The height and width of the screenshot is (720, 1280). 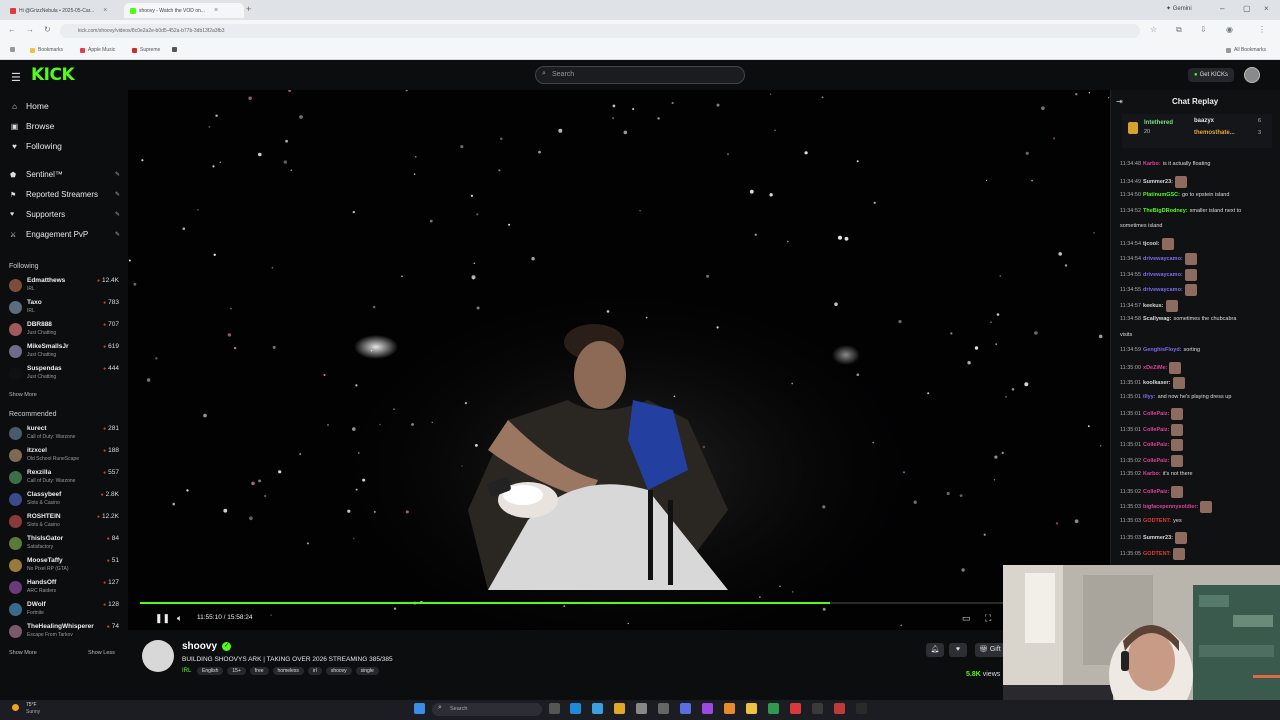 I want to click on sidebar-item-engagement-pvp: ⚔ Engagement PvP ✎, so click(x=65, y=234).